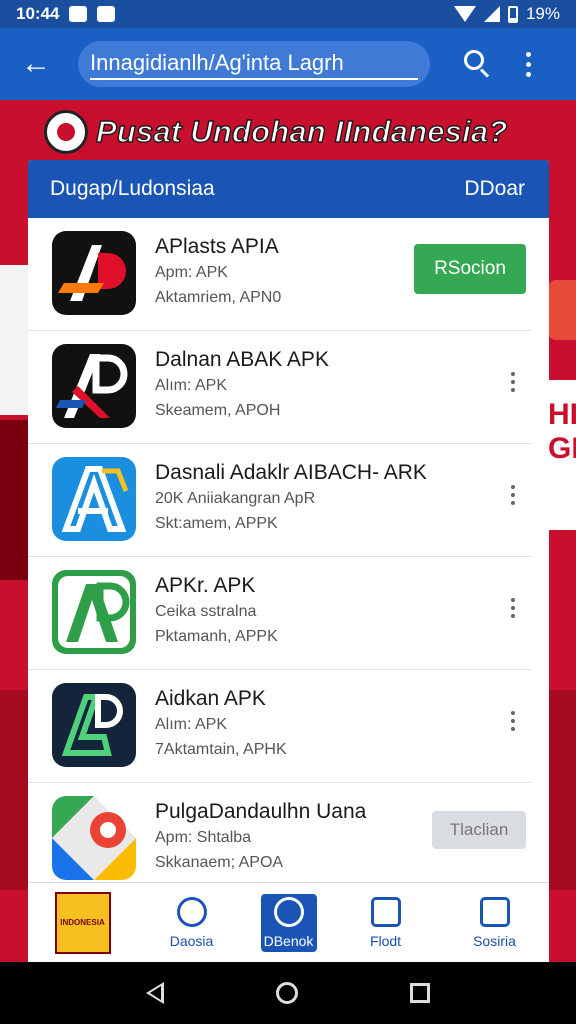  What do you see at coordinates (470, 269) in the screenshot?
I see `install-button: RSocion` at bounding box center [470, 269].